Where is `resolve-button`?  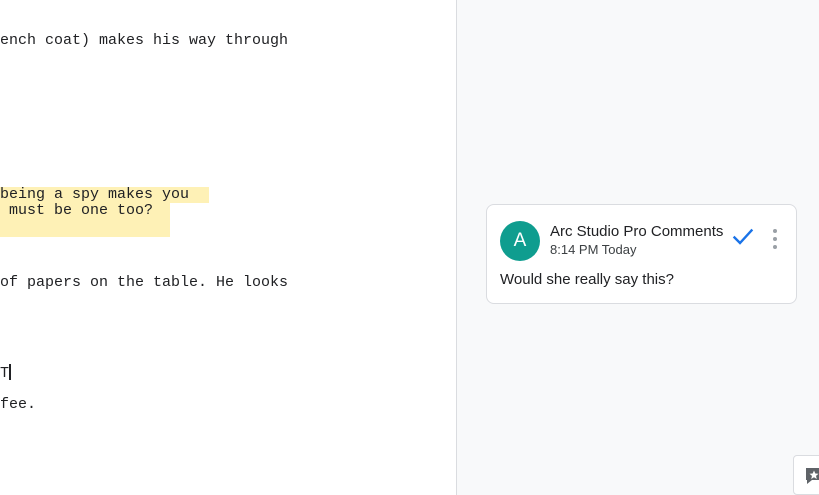 resolve-button is located at coordinates (743, 237).